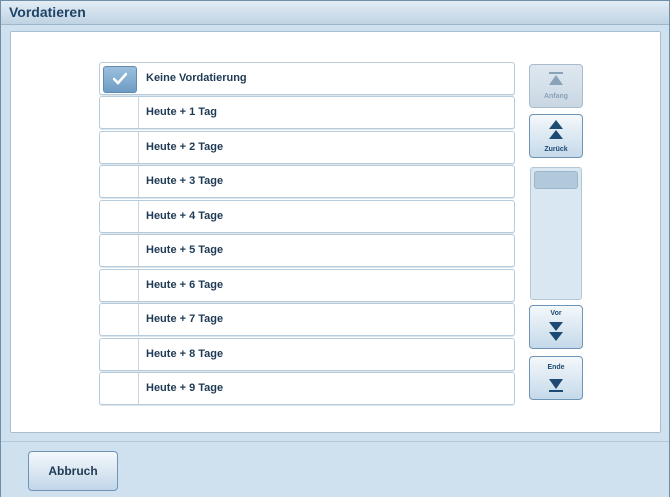 This screenshot has width=670, height=497. Describe the element at coordinates (556, 331) in the screenshot. I see `page-down-icon` at that location.